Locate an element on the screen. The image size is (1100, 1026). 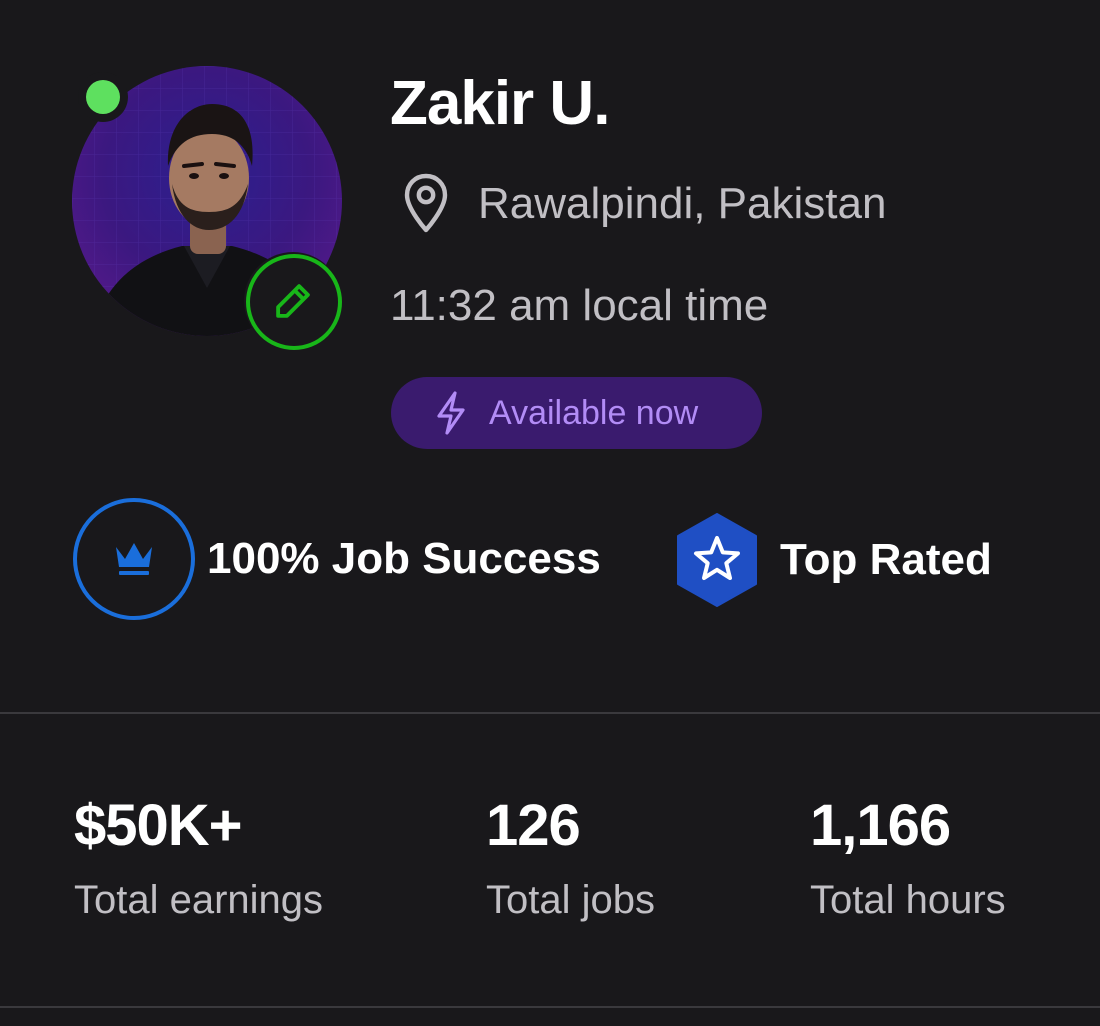
availability-badge: Available now is located at coordinates (576, 413).